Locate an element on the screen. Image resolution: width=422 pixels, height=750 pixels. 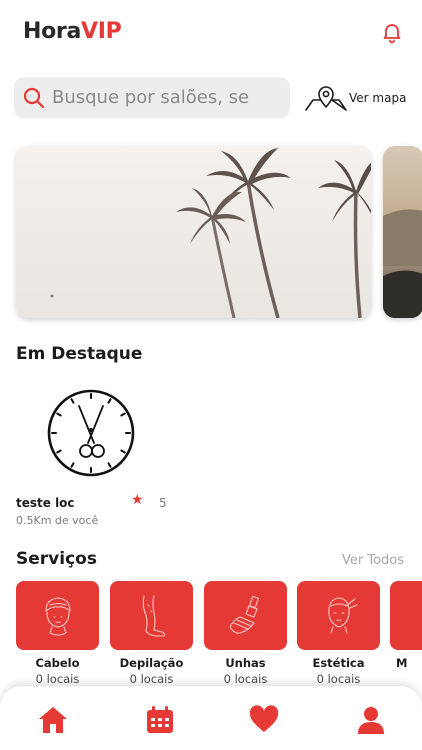
brand-part-2: VIP is located at coordinates (101, 31).